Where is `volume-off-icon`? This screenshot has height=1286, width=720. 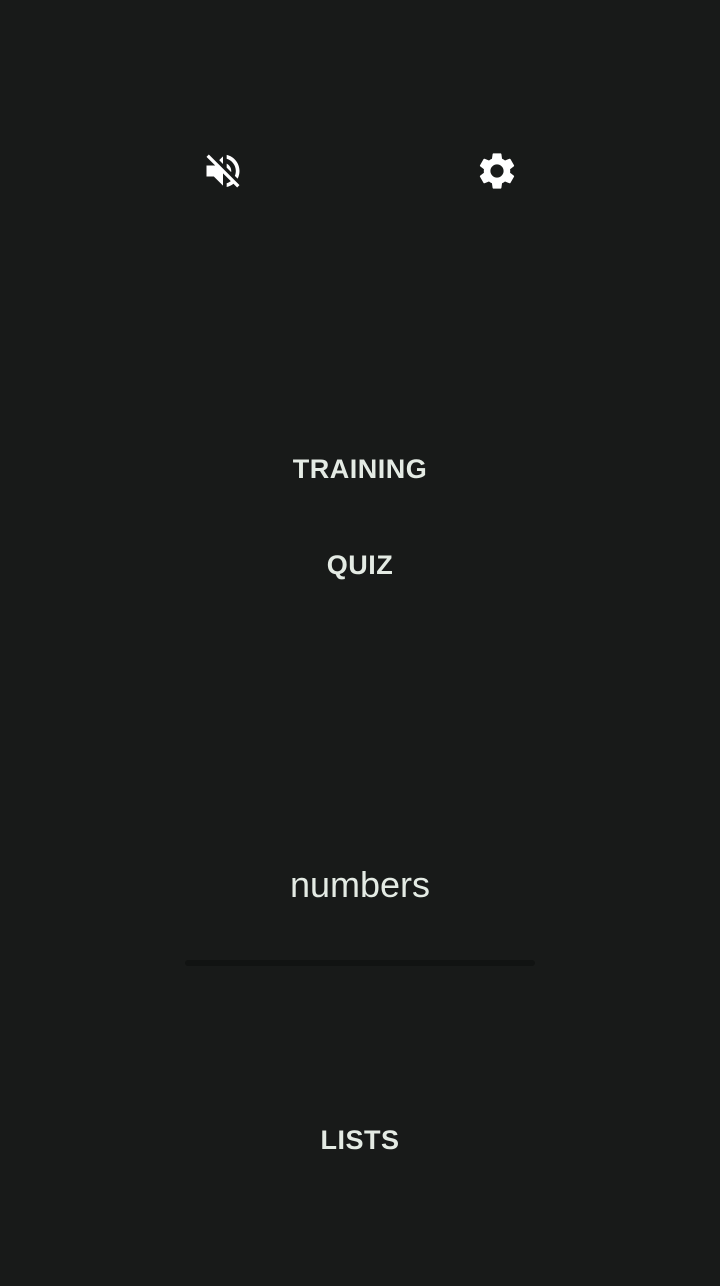
volume-off-icon is located at coordinates (223, 171).